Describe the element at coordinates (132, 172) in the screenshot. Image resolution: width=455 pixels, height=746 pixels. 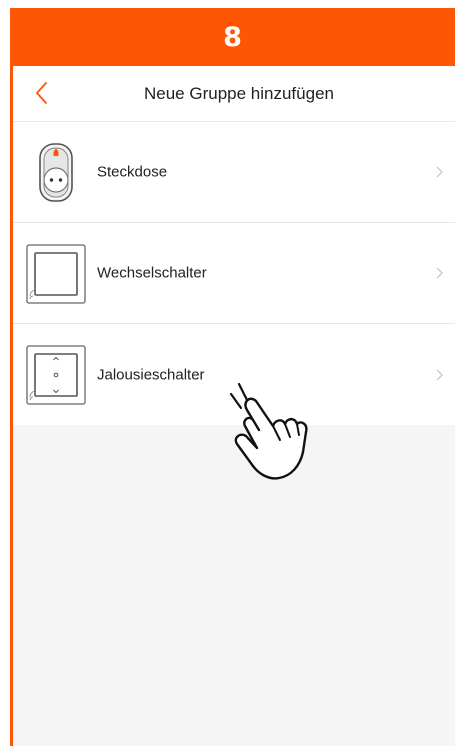
I see `list-item-label: Steckdose` at that location.